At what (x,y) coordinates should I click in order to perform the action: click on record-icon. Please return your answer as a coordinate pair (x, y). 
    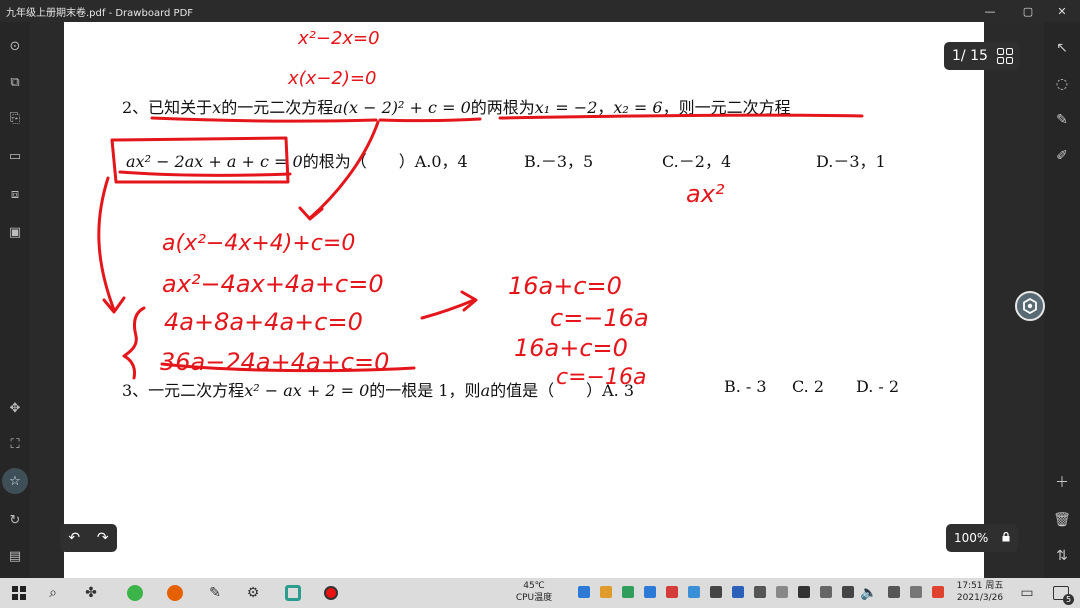
    Looking at the image, I should click on (331, 593).